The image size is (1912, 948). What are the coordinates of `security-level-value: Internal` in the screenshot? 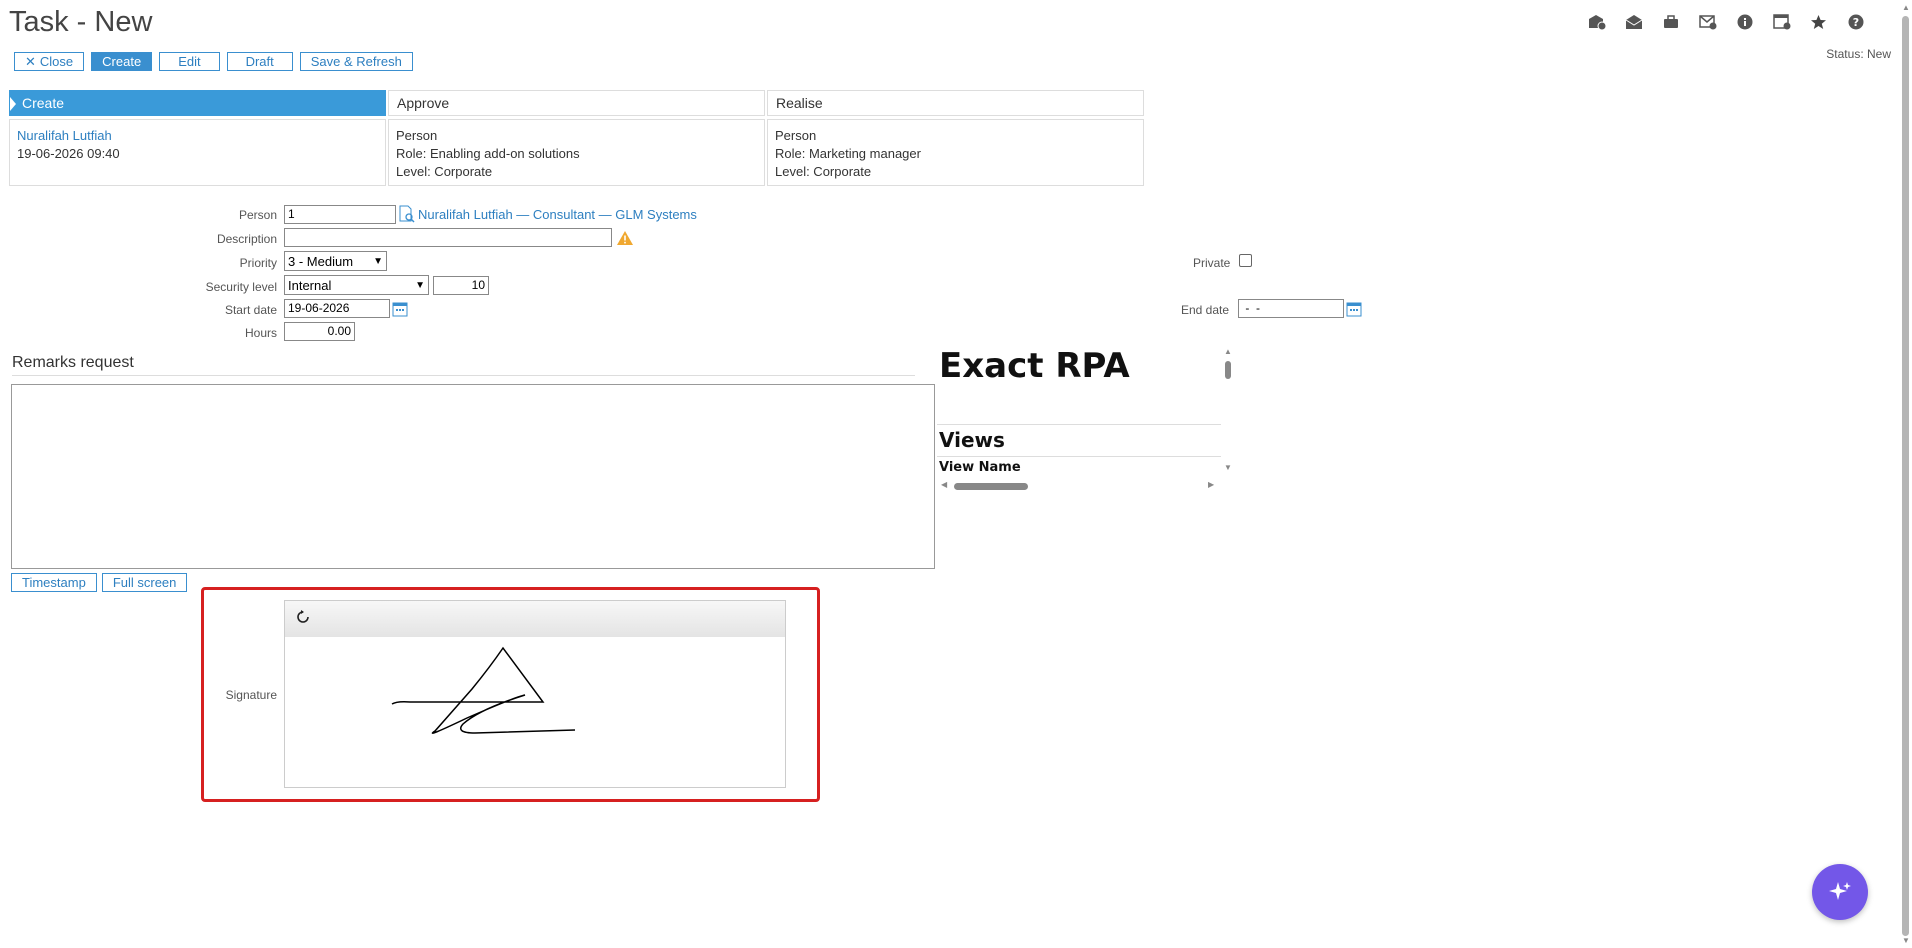 It's located at (310, 285).